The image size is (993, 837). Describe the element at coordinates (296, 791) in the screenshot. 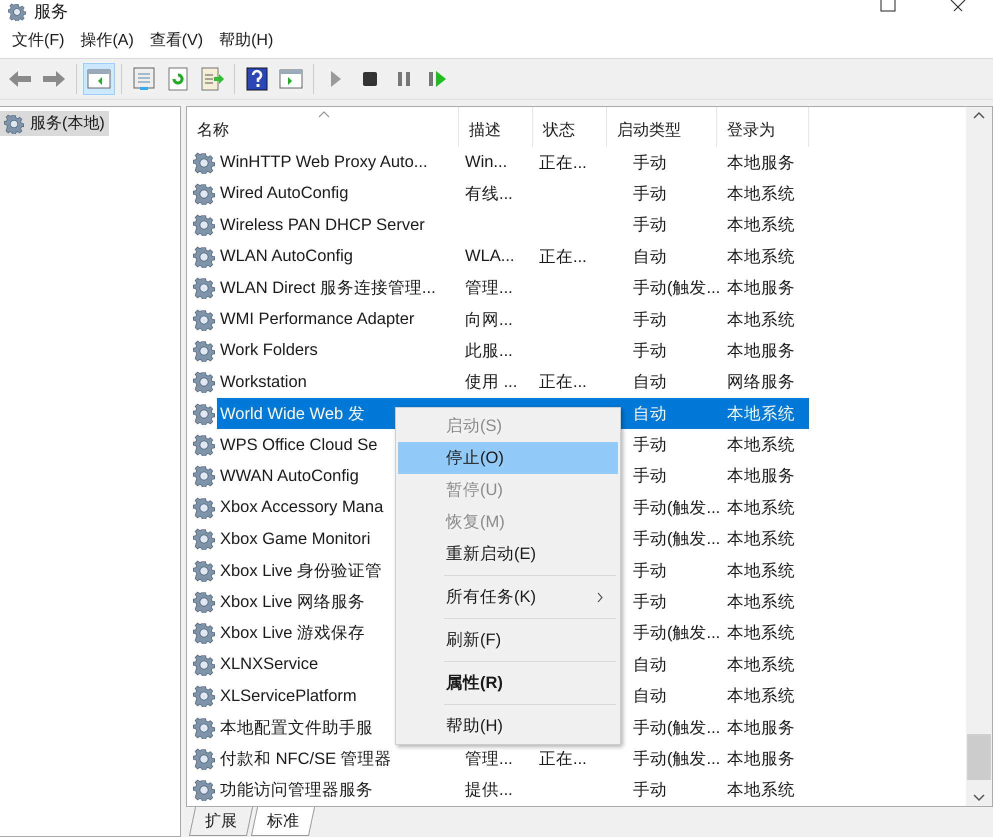

I see `service-name: 功能访问管理器服务` at that location.